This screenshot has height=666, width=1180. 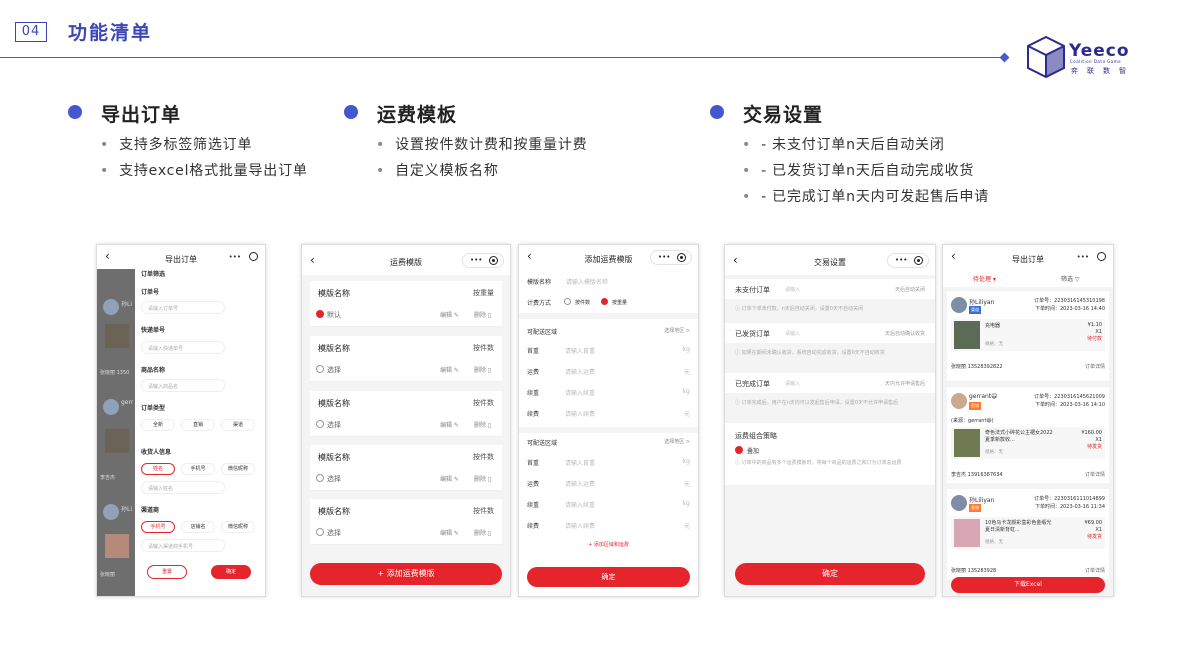 I want to click on cube-logo-icon, so click(x=1046, y=57).